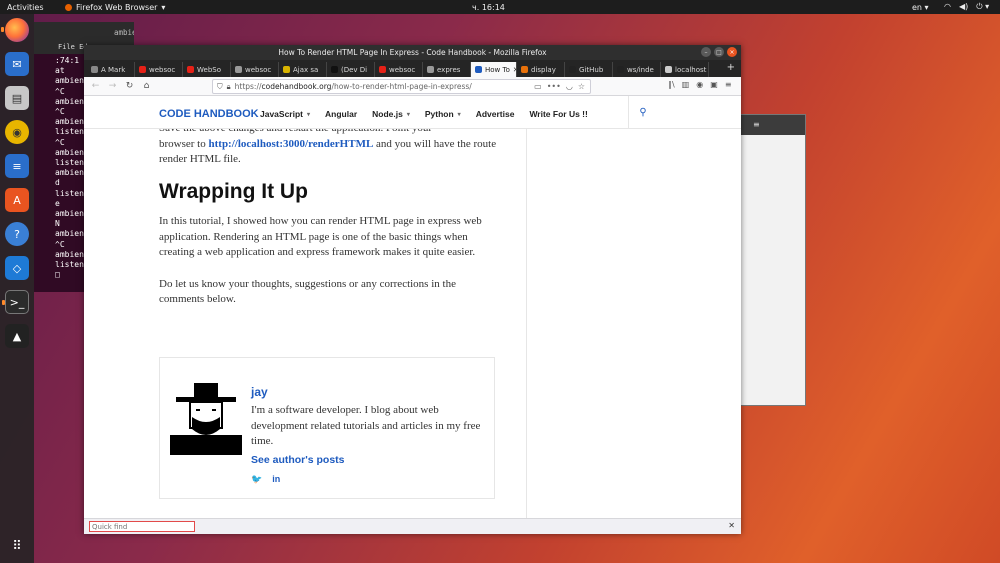 This screenshot has width=1000, height=563. Describe the element at coordinates (920, 7) in the screenshot. I see `language-indicator: en ▾` at that location.